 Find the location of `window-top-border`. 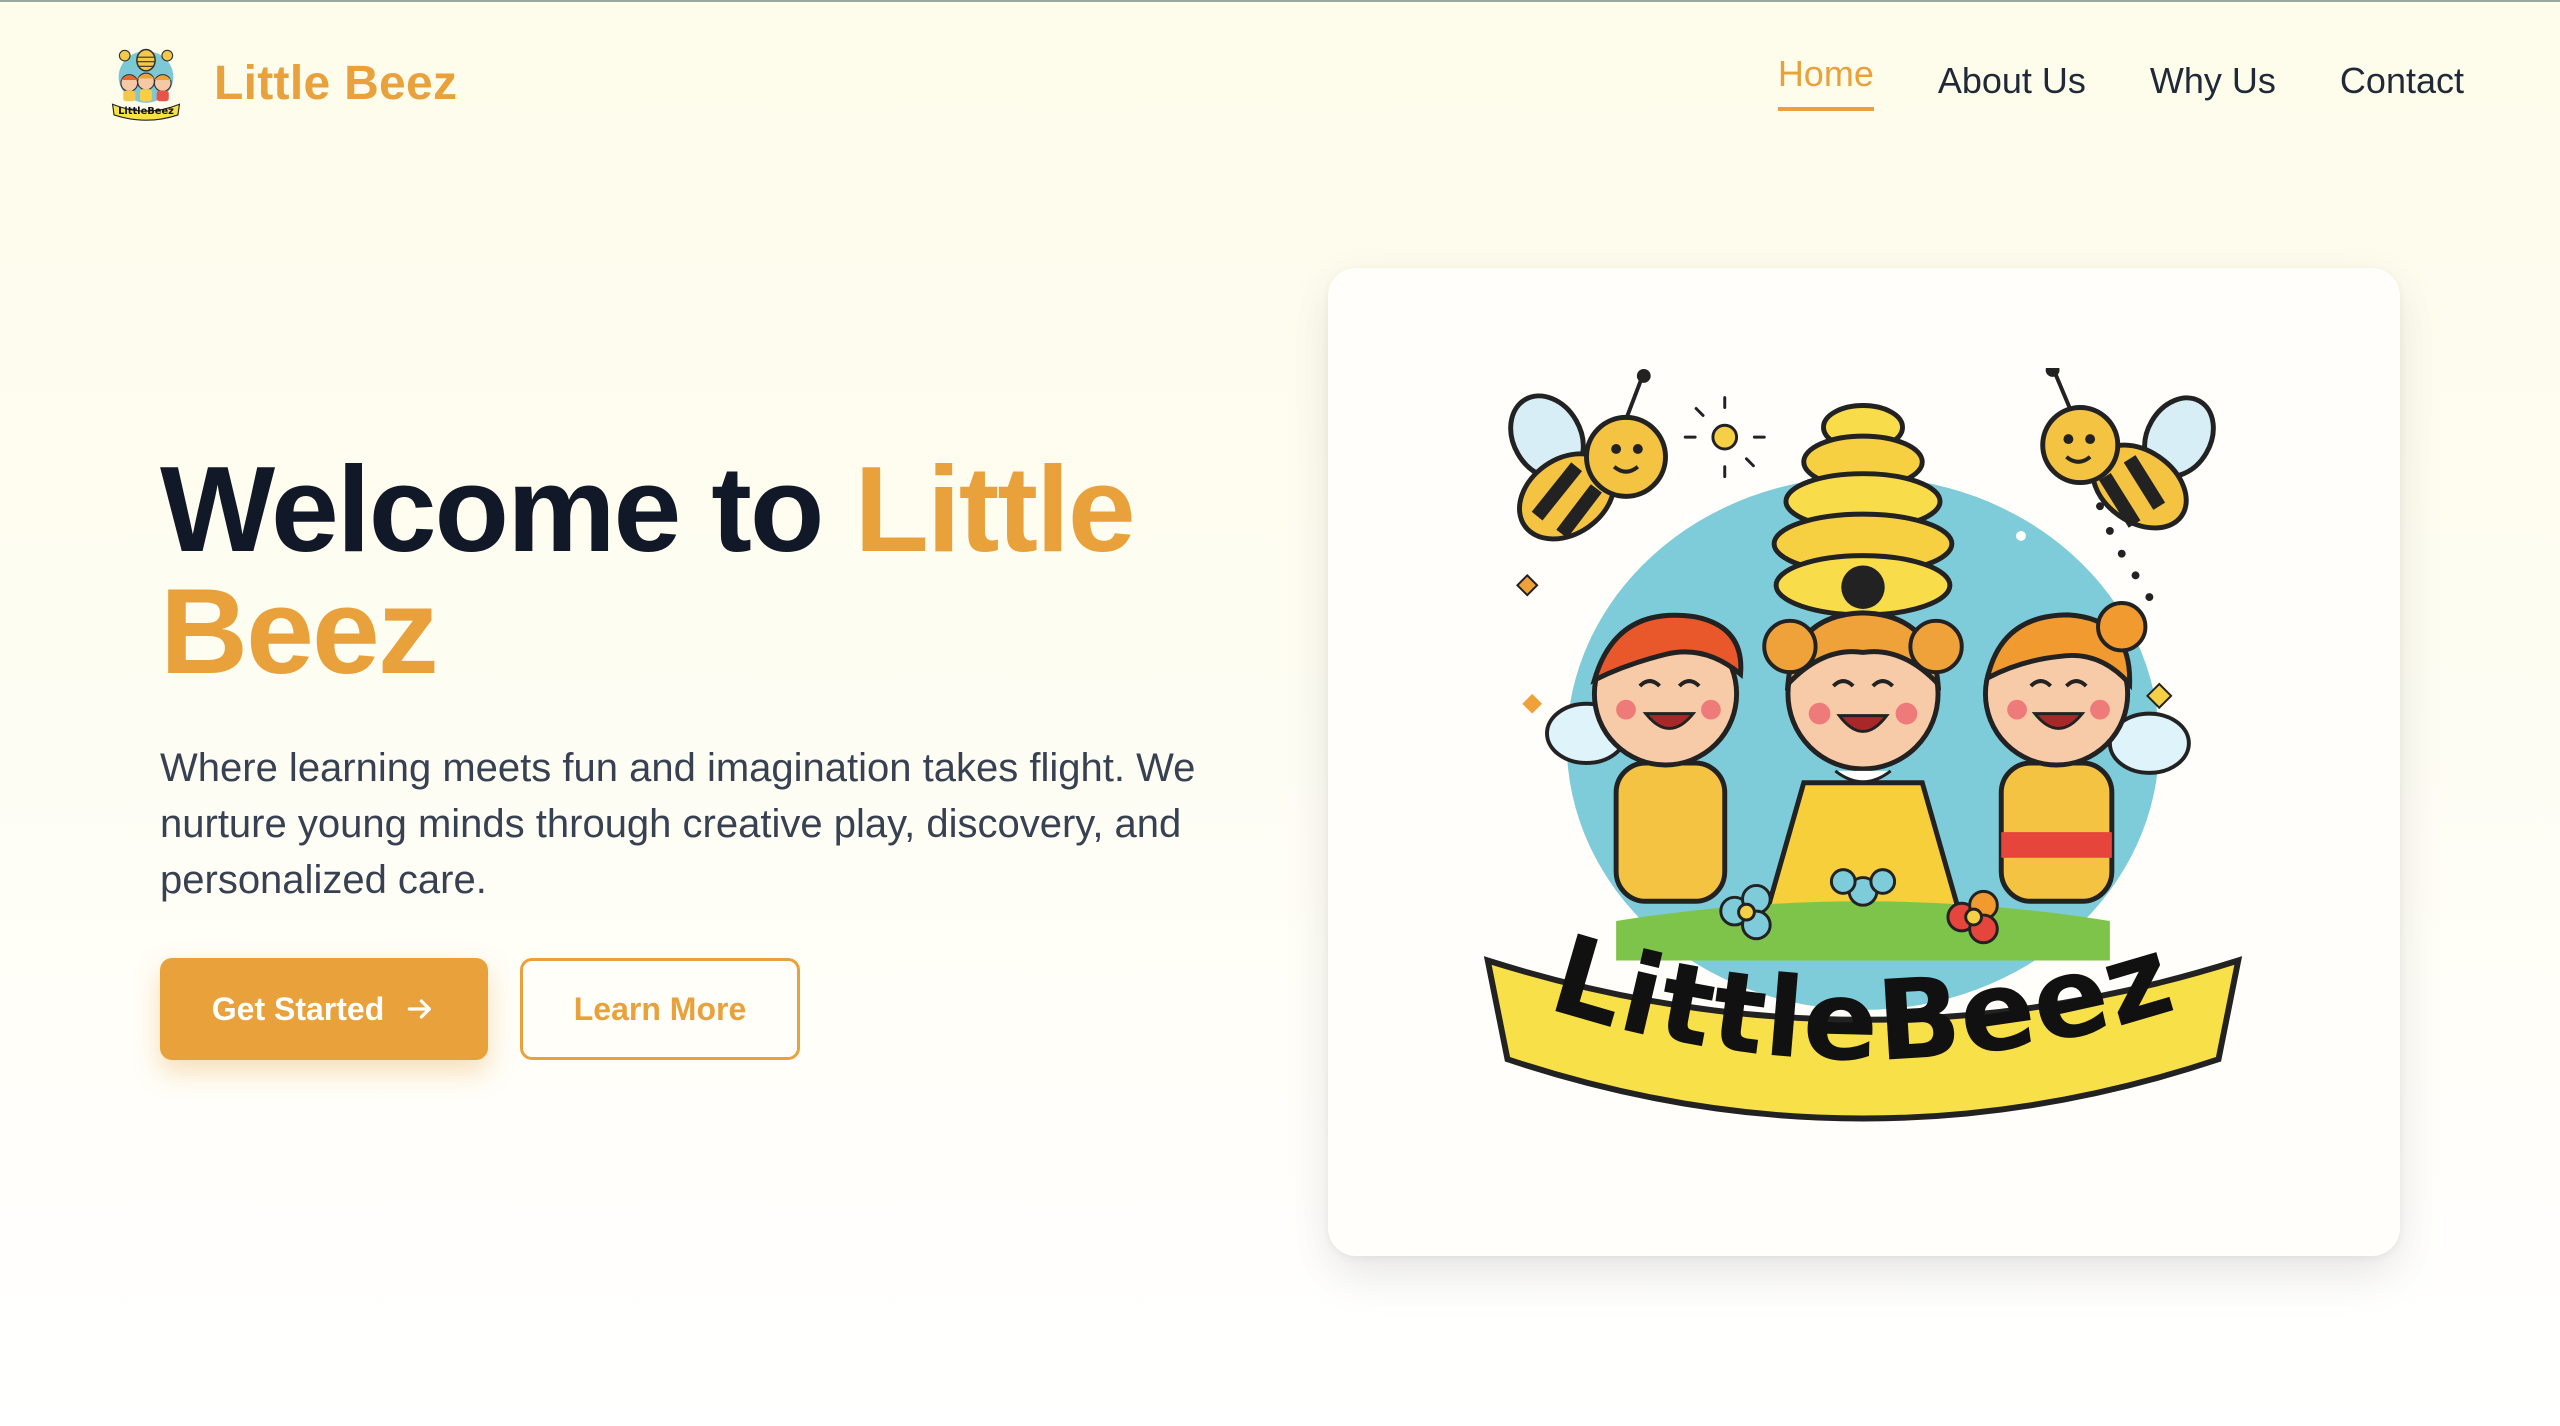

window-top-border is located at coordinates (1280, 1).